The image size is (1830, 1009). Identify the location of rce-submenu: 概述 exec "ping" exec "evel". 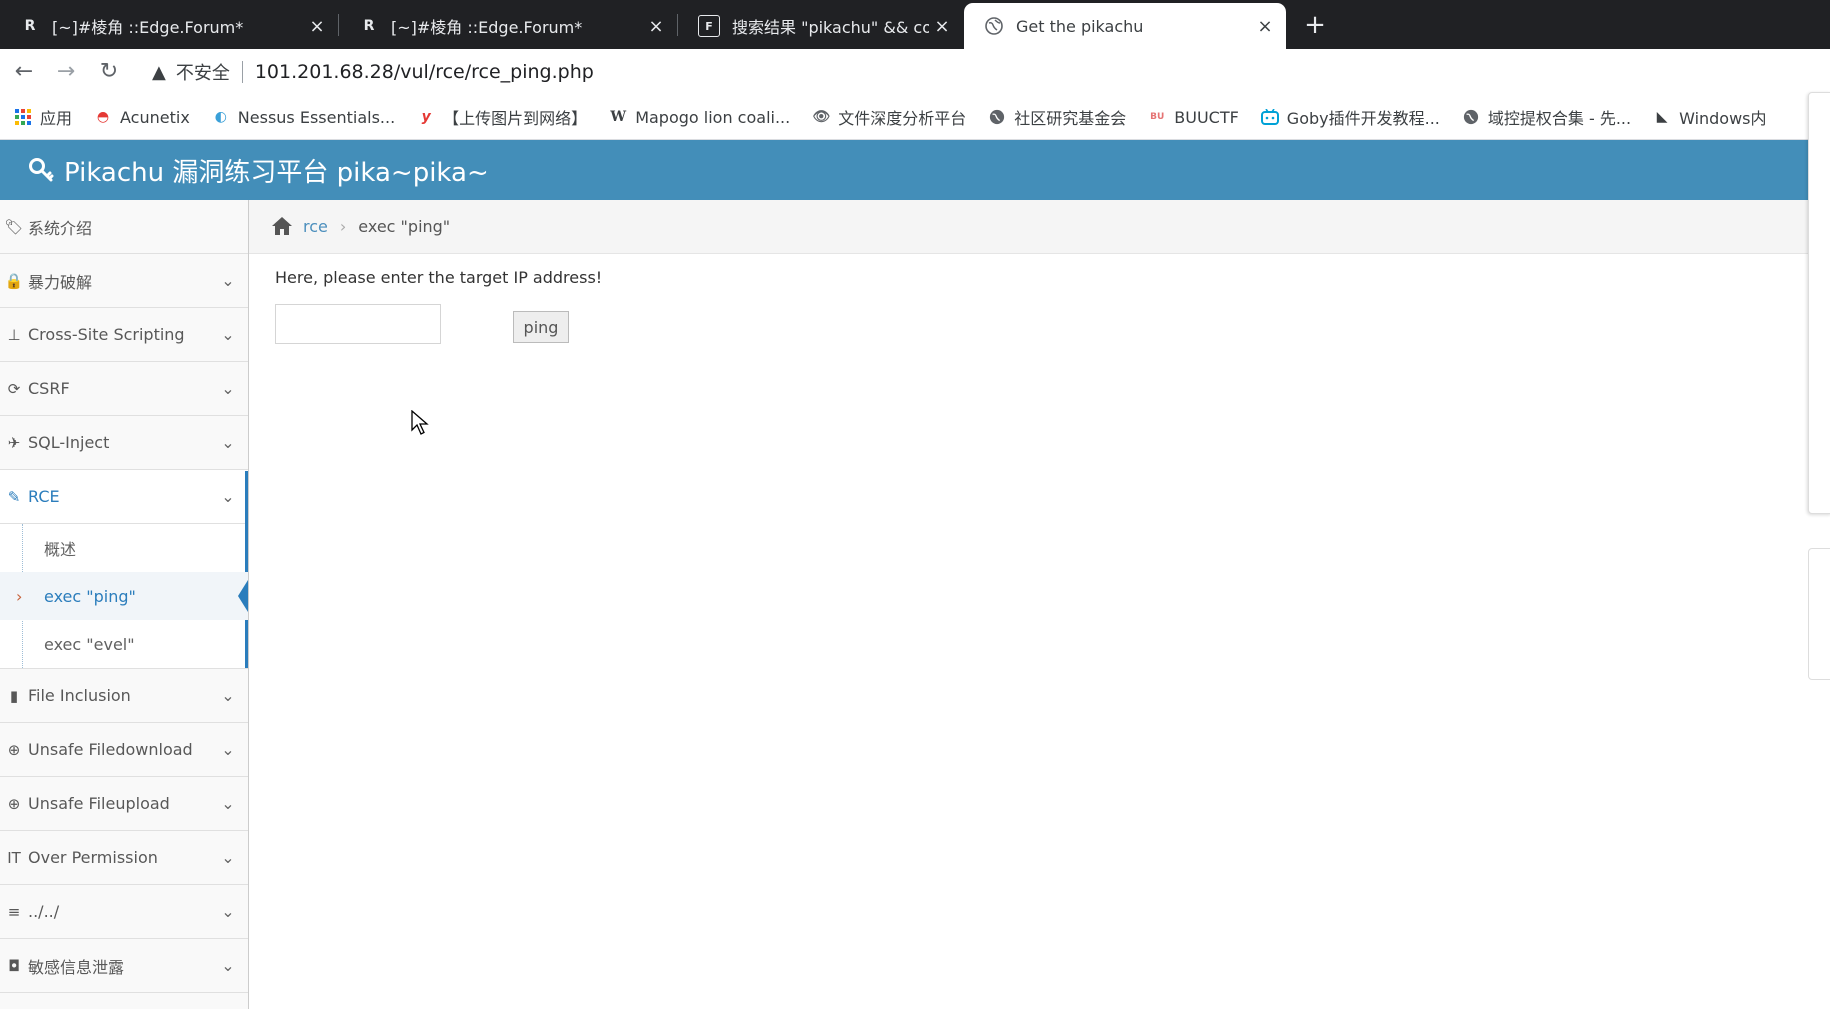
(124, 570).